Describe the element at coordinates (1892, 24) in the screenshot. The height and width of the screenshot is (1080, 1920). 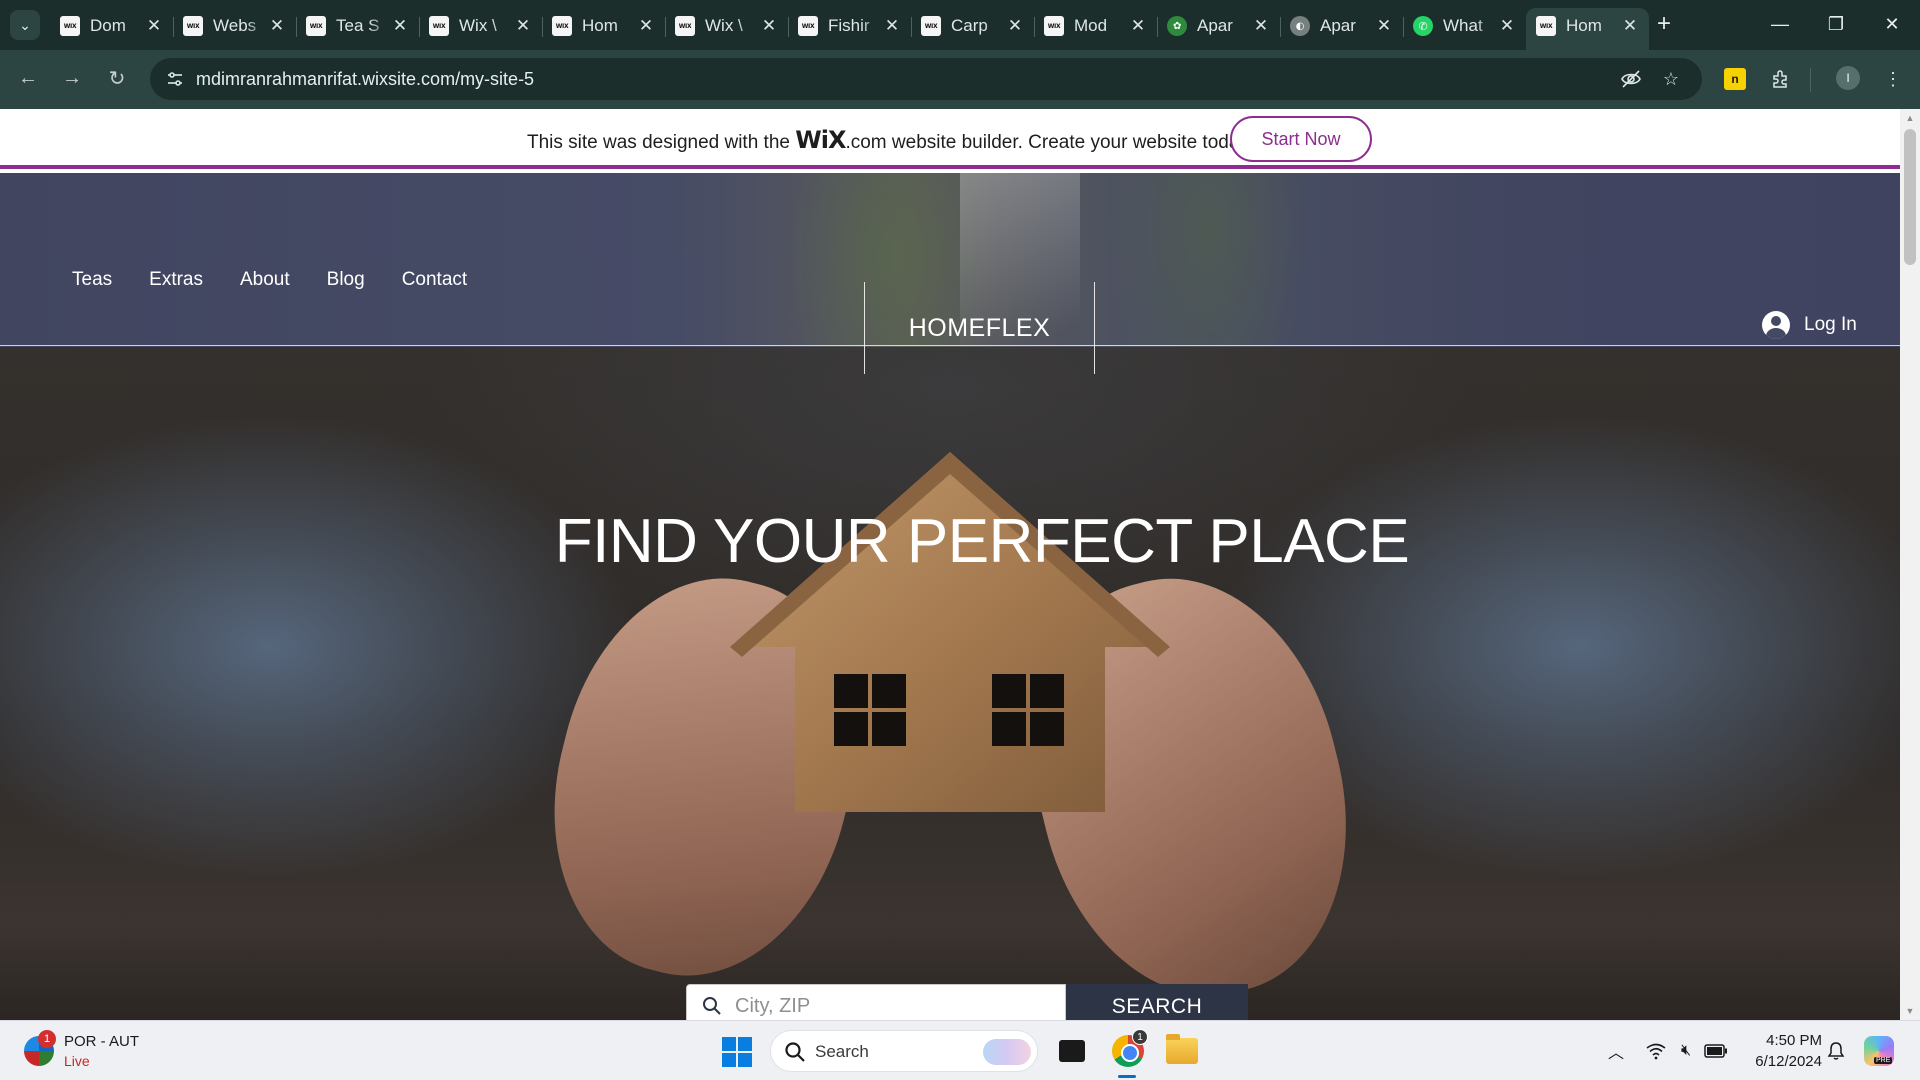
I see `close-window-button: ✕` at that location.